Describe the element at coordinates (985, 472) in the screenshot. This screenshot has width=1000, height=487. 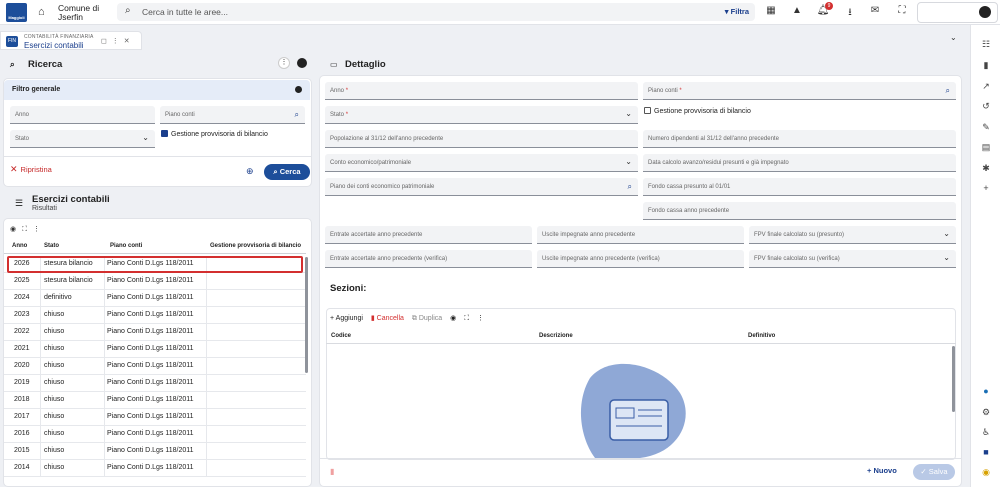
I see `support-icon: ◉` at that location.